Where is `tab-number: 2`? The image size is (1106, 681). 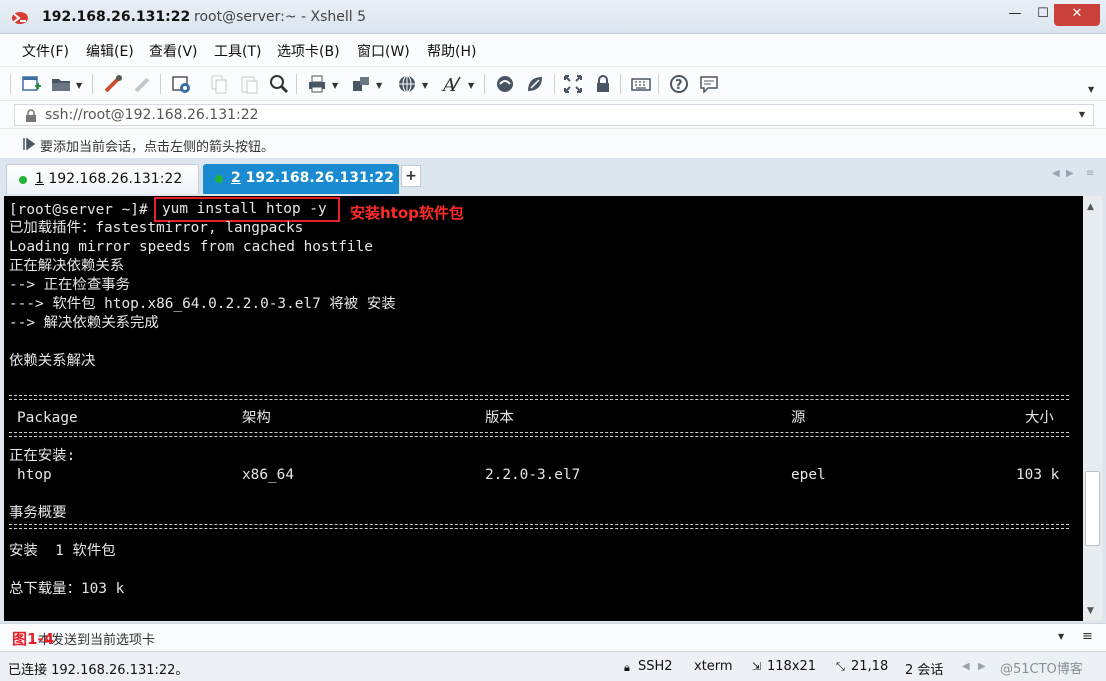
tab-number: 2 is located at coordinates (236, 178).